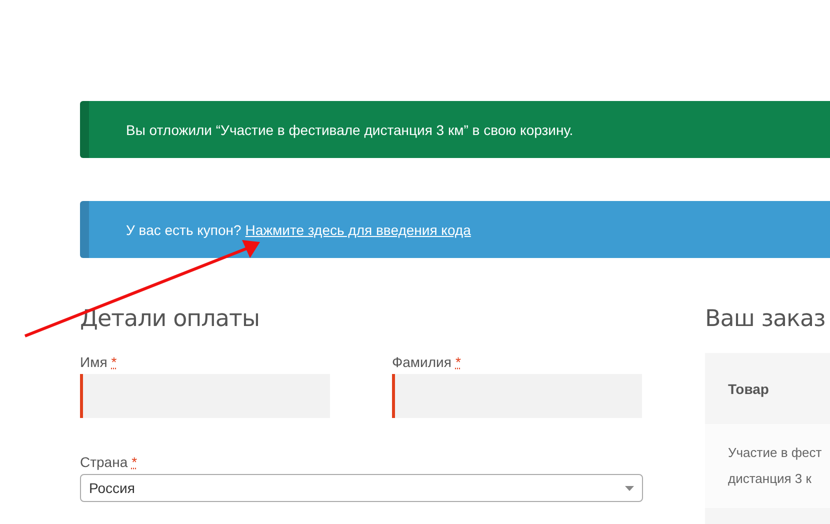 This screenshot has width=830, height=524. What do you see at coordinates (765, 319) in the screenshot?
I see `order-heading: Ваш заказ` at bounding box center [765, 319].